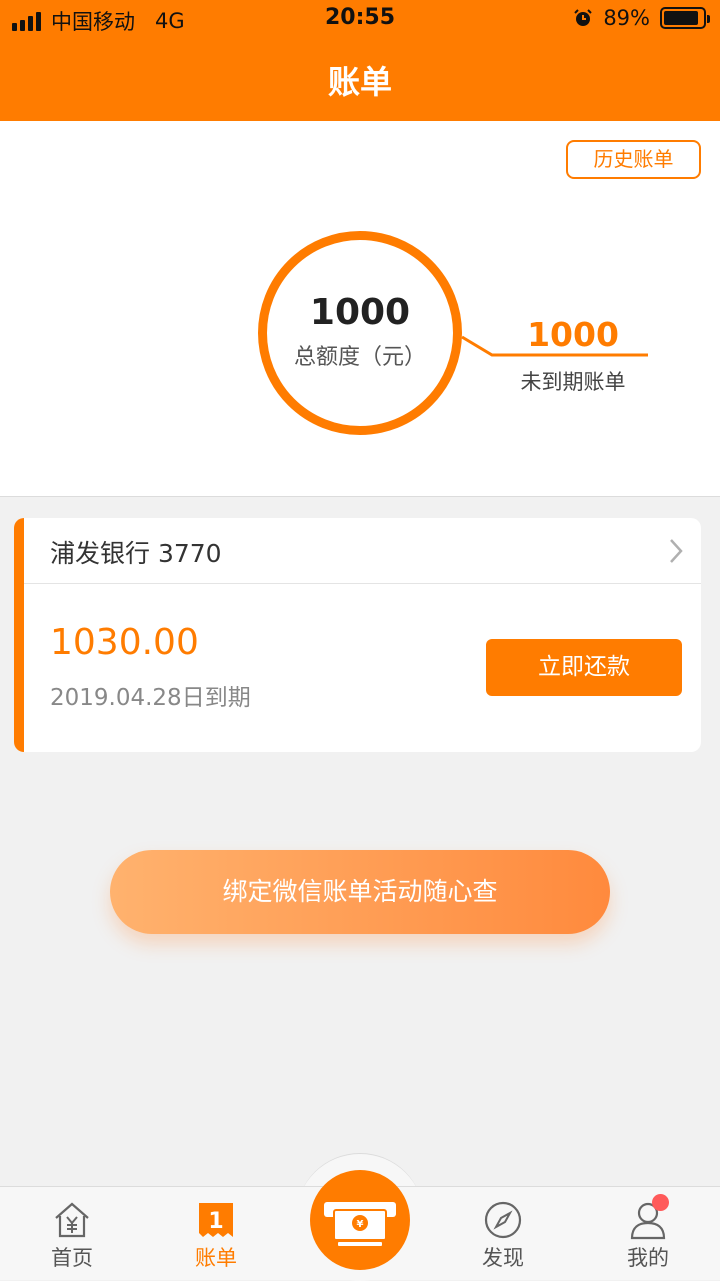  Describe the element at coordinates (136, 553) in the screenshot. I see `bank-name: 浦发银行 3770` at that location.